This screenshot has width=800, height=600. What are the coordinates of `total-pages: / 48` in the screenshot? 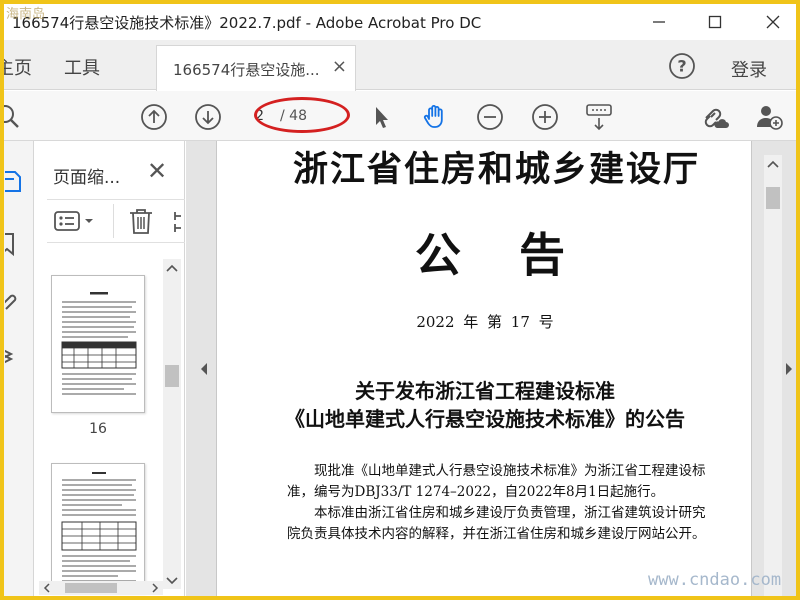 It's located at (293, 116).